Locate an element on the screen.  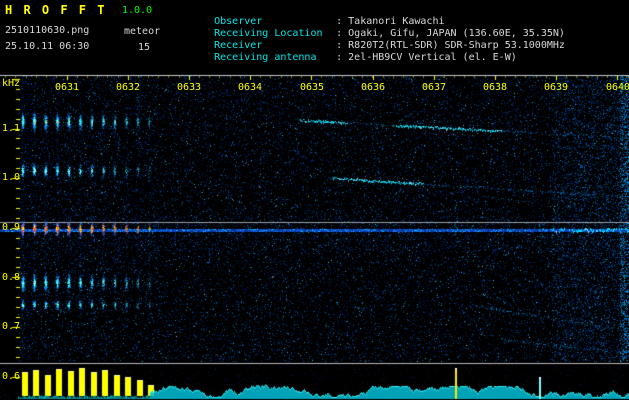
observation-datetime: 25.10.11 06:30 is located at coordinates (47, 46).